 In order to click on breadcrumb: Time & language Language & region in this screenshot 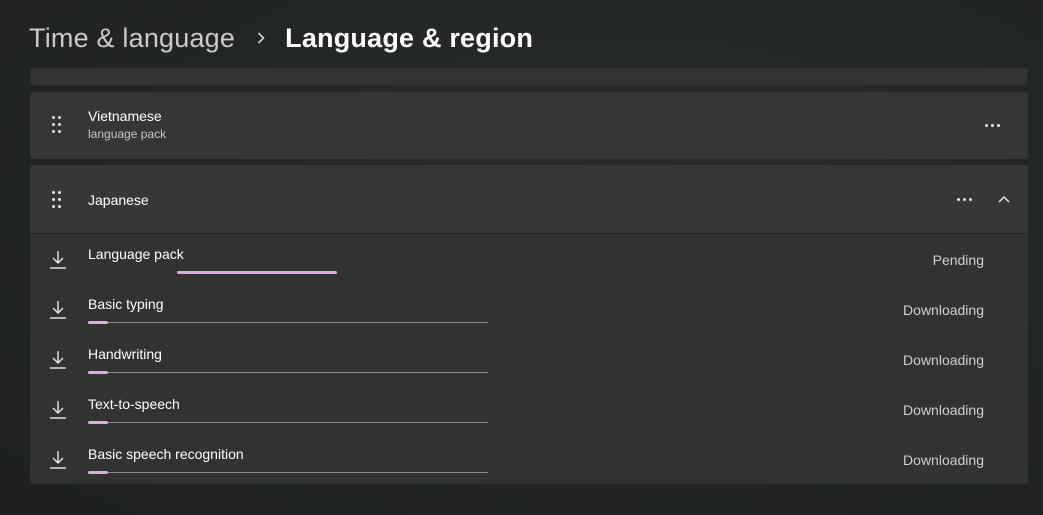, I will do `click(281, 38)`.